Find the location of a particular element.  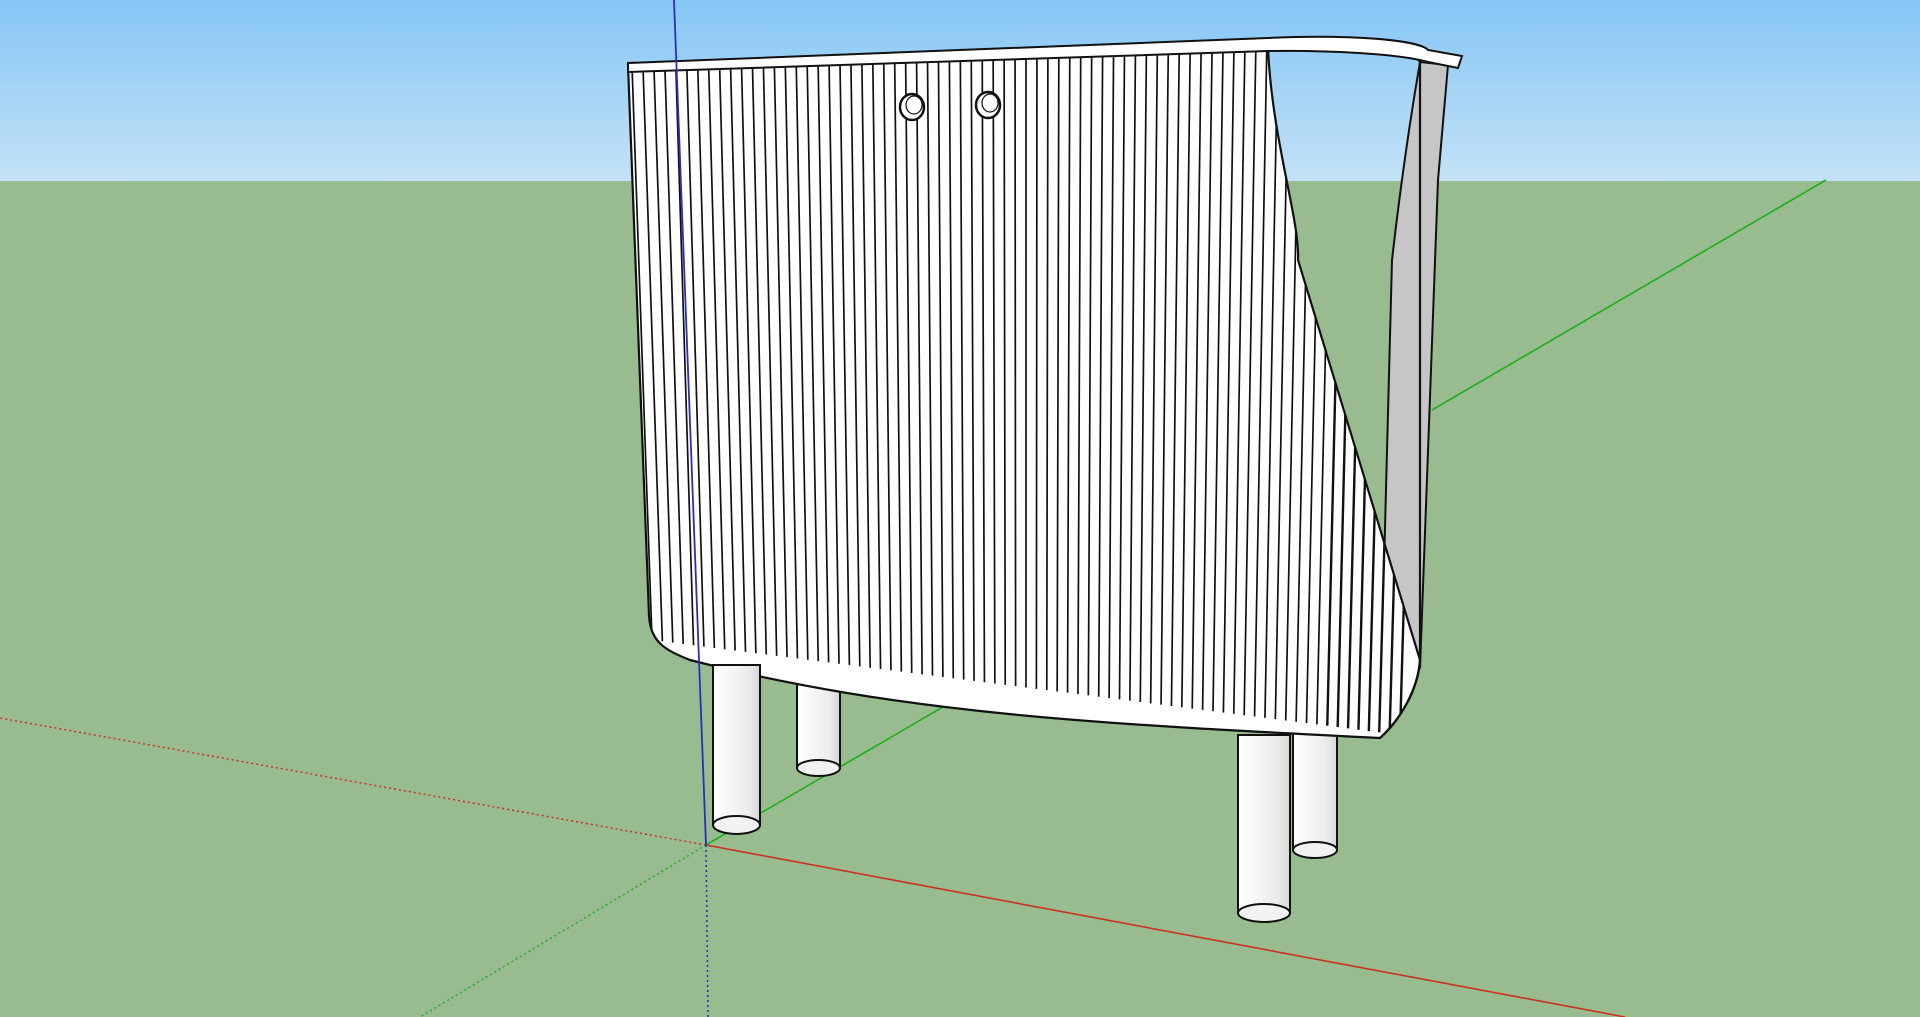

cabinet-leg-front-right is located at coordinates (1264, 828).